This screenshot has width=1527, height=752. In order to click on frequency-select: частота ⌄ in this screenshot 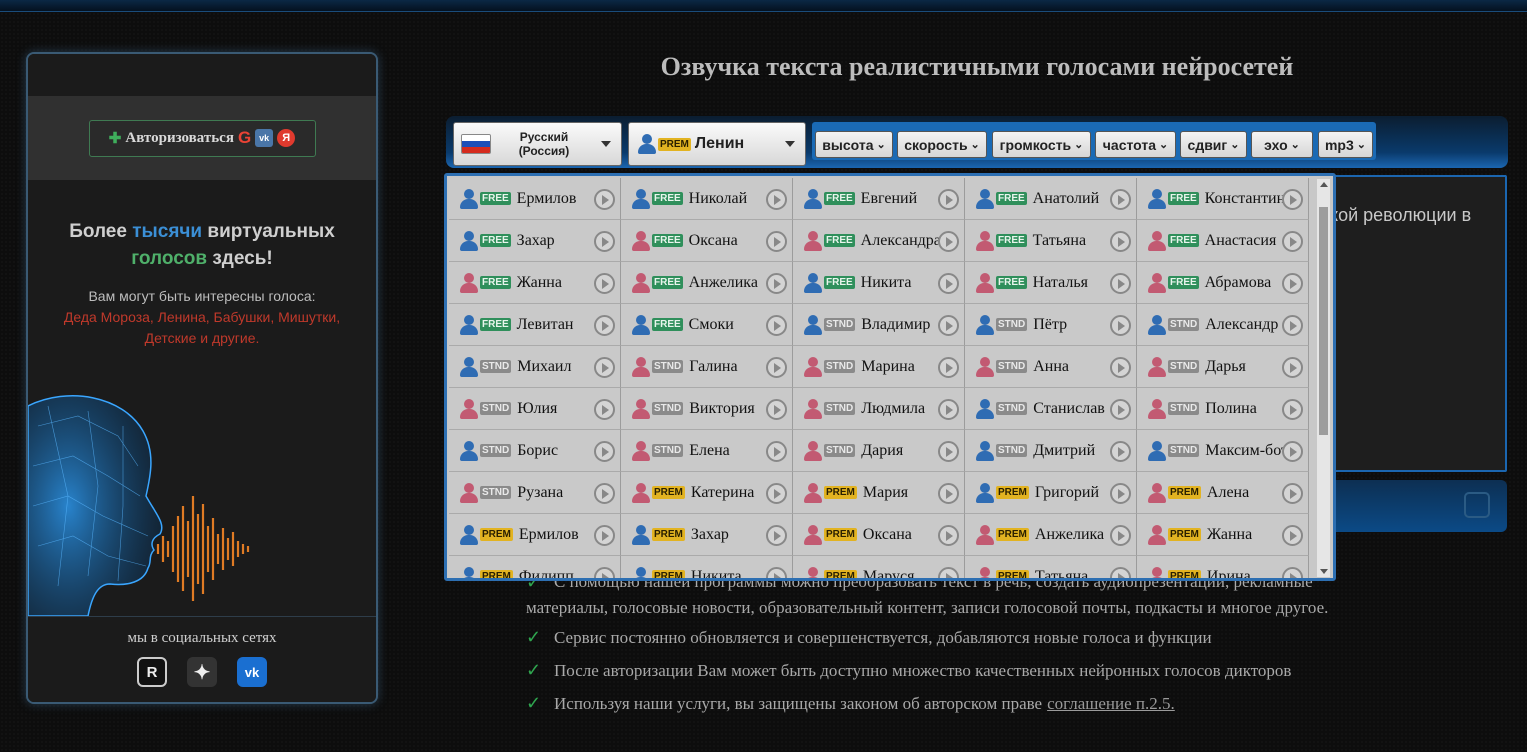, I will do `click(1135, 144)`.